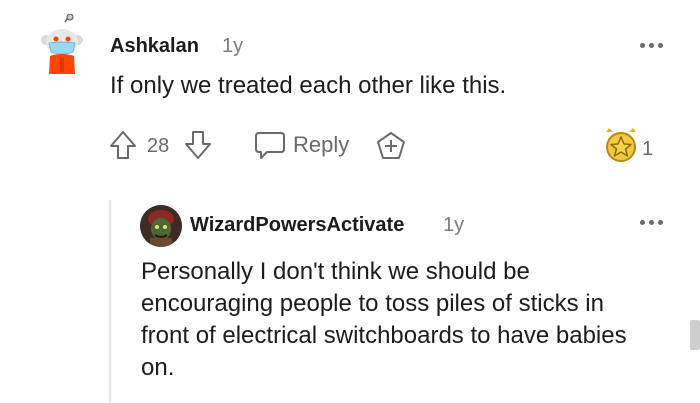 The height and width of the screenshot is (403, 700). Describe the element at coordinates (653, 45) in the screenshot. I see `more-options-icon` at that location.